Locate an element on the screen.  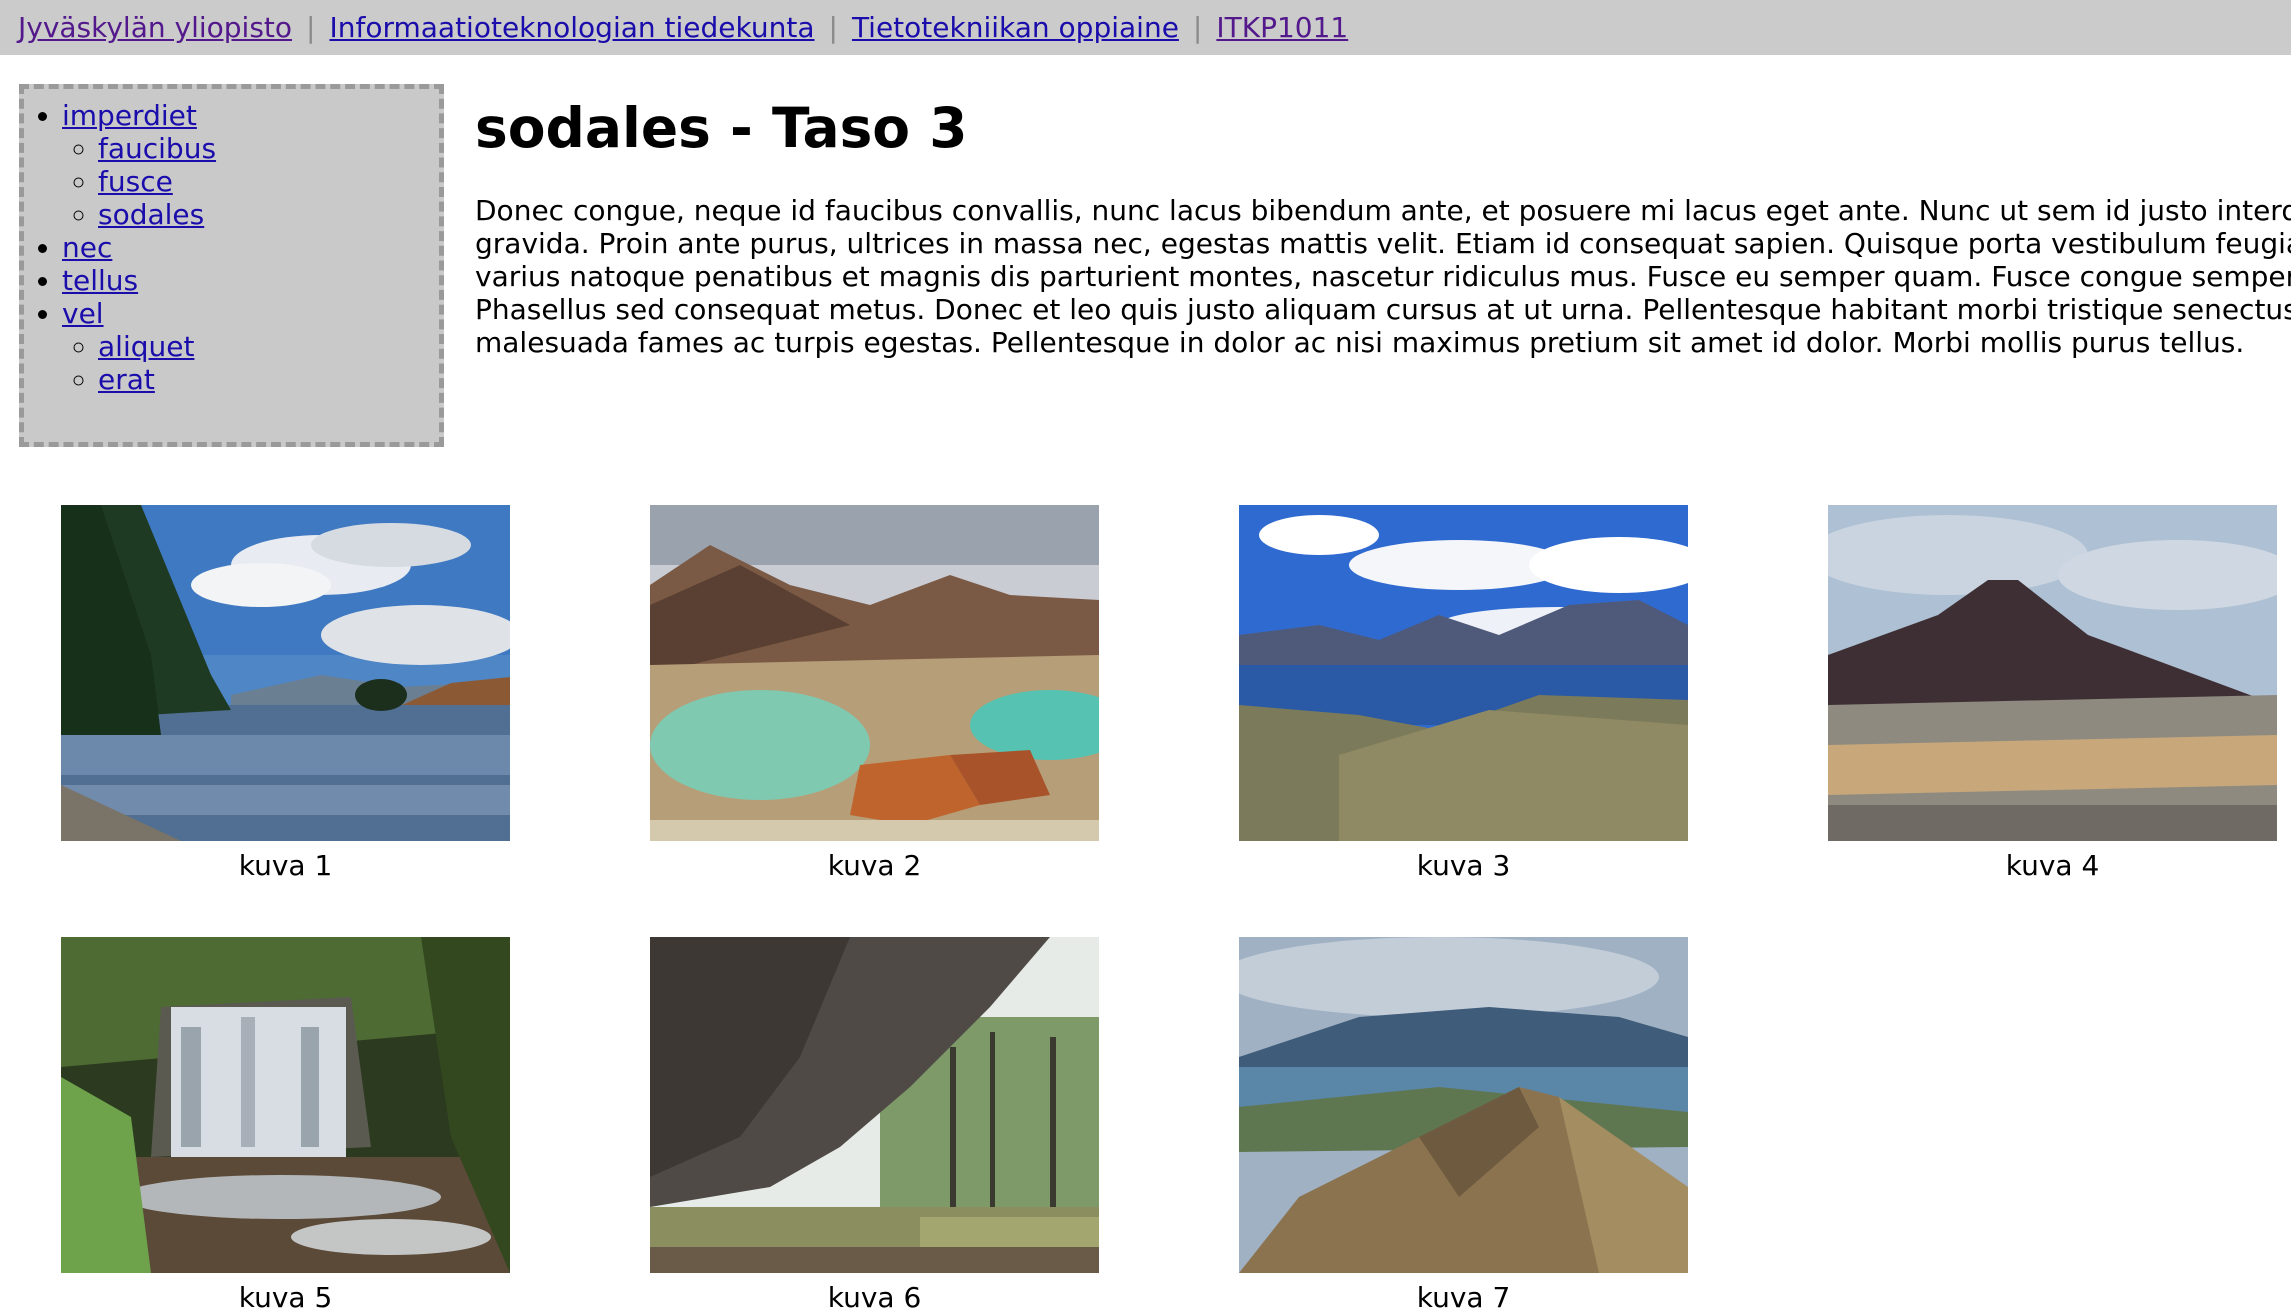
photo-lake-tree is located at coordinates (285, 673).